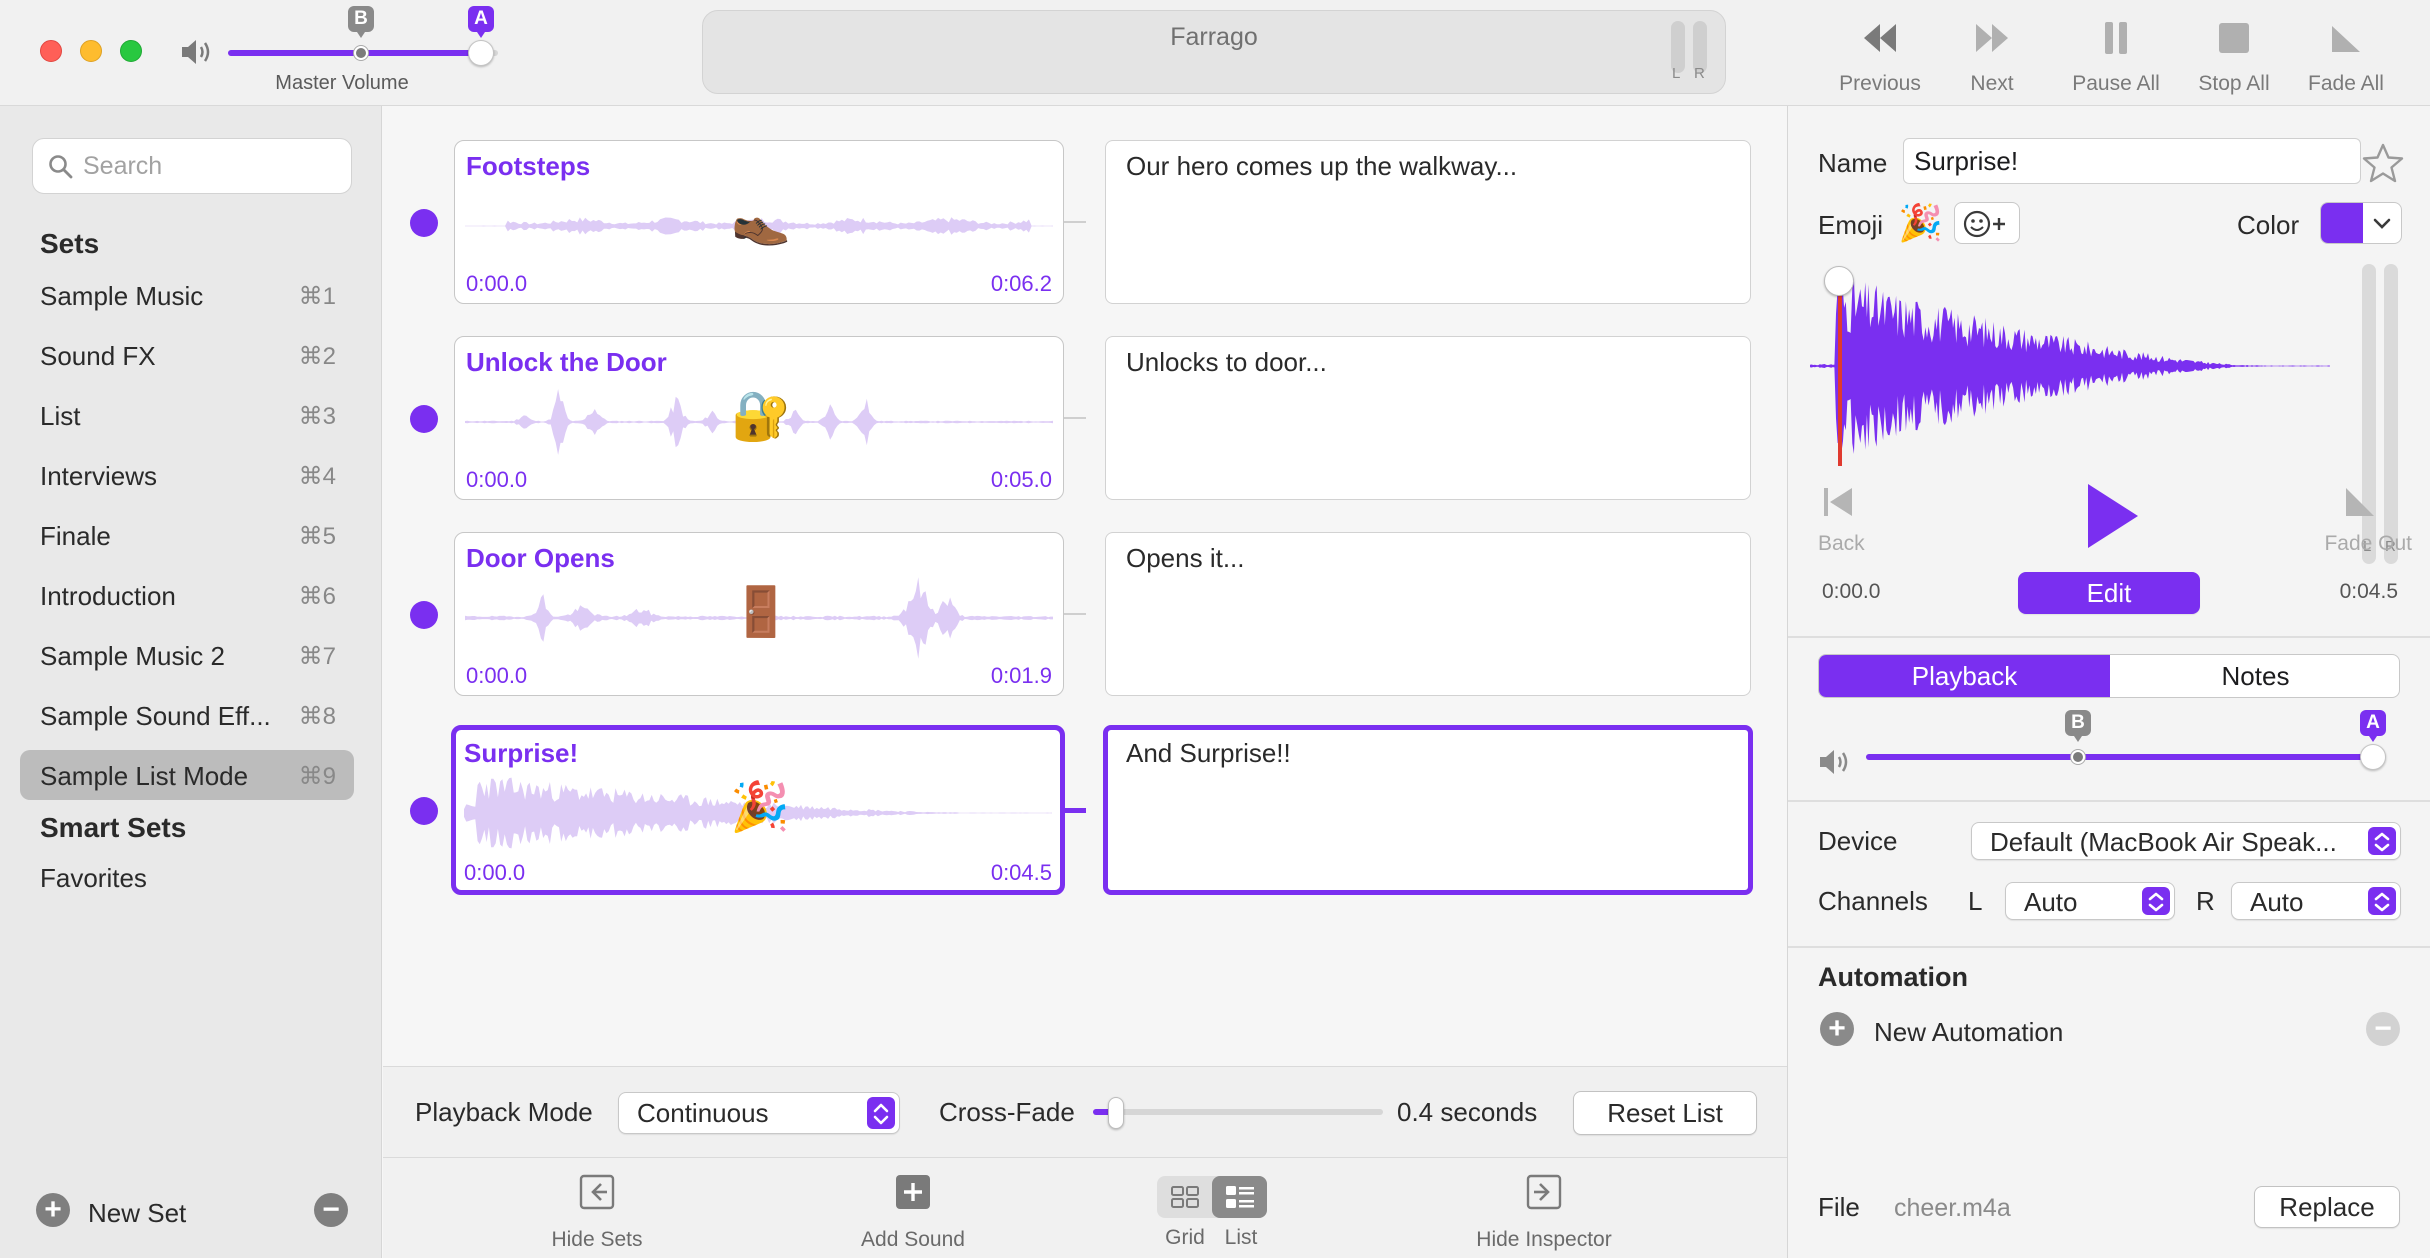  What do you see at coordinates (2382, 223) in the screenshot?
I see `chevron-down-icon` at bounding box center [2382, 223].